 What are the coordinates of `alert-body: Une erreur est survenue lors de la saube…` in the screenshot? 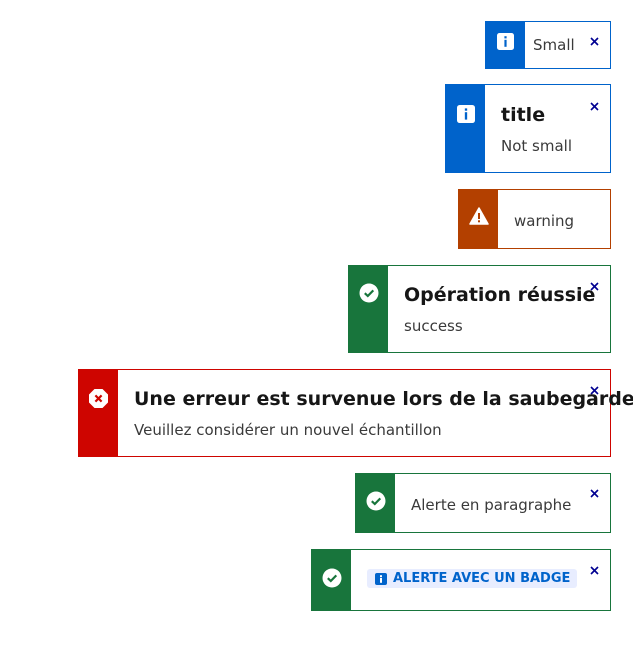 It's located at (375, 413).